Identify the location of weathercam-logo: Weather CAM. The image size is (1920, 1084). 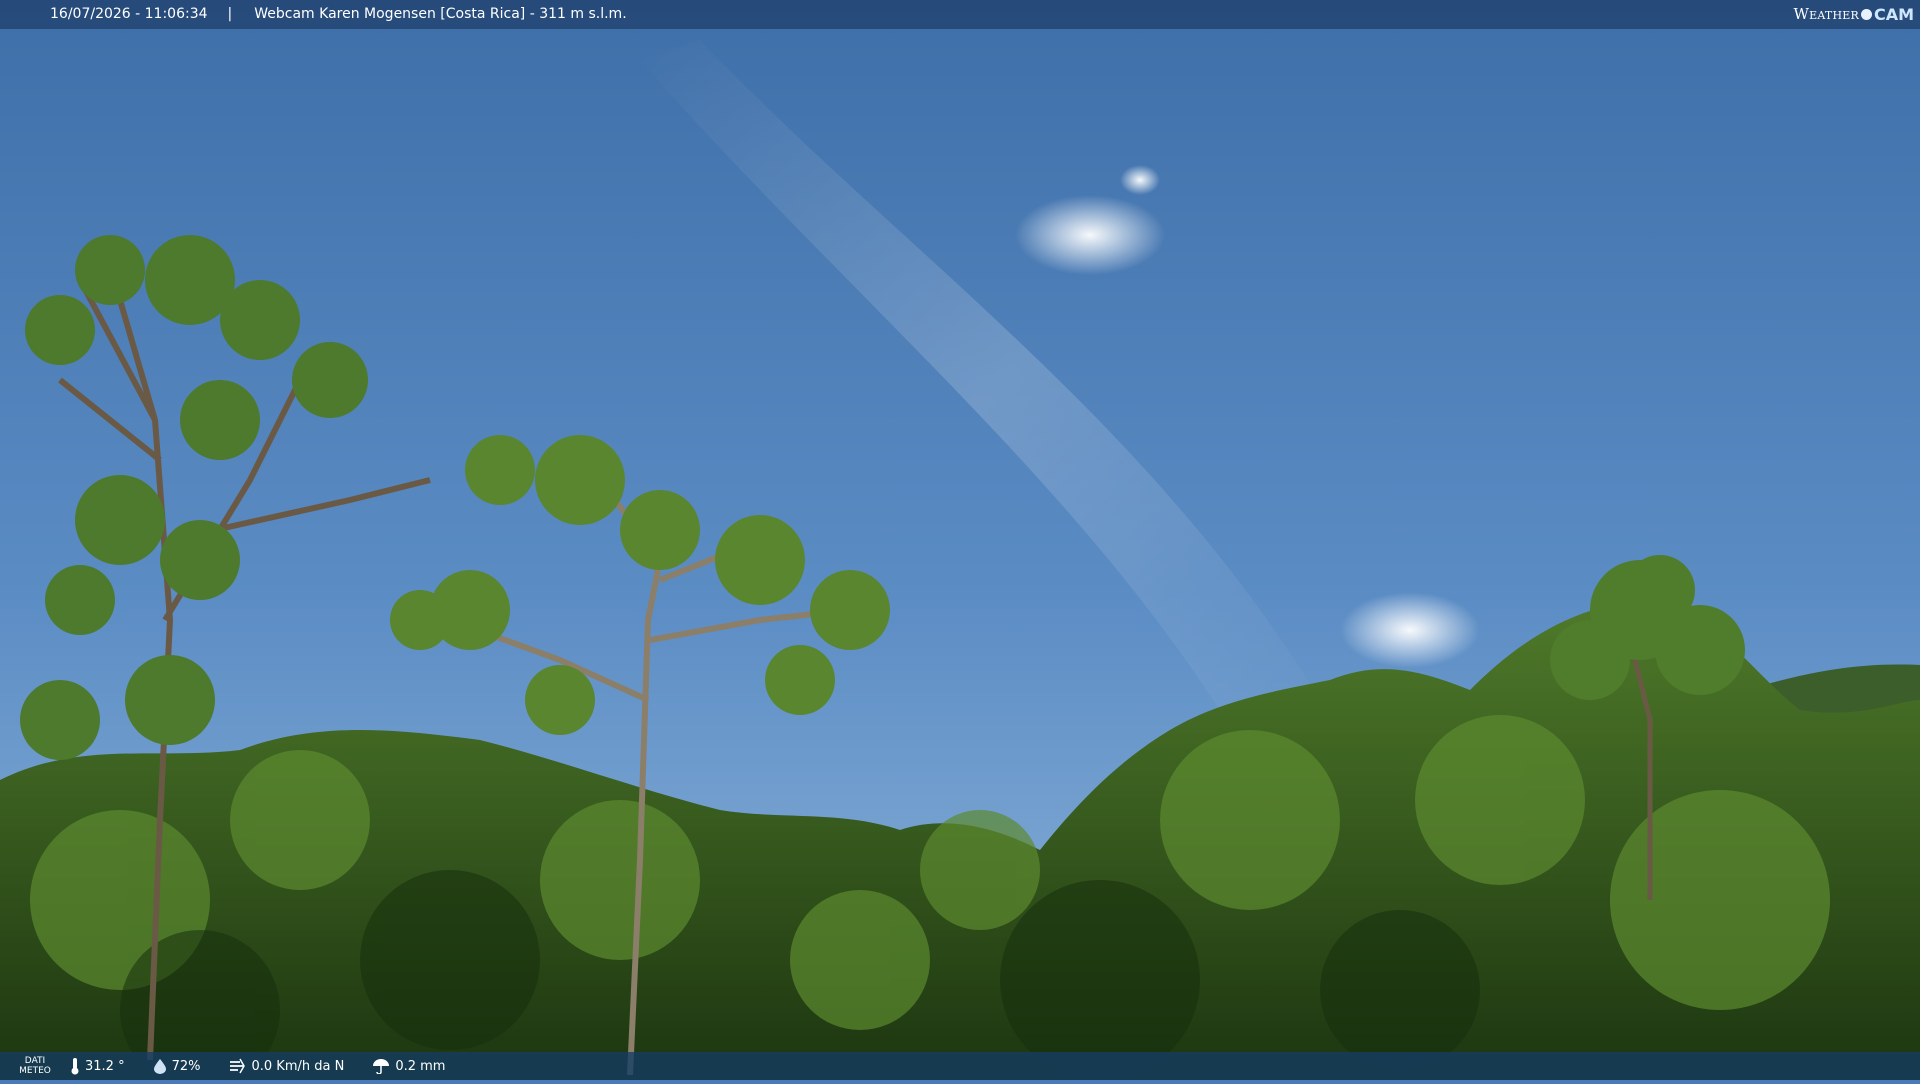
(1854, 14).